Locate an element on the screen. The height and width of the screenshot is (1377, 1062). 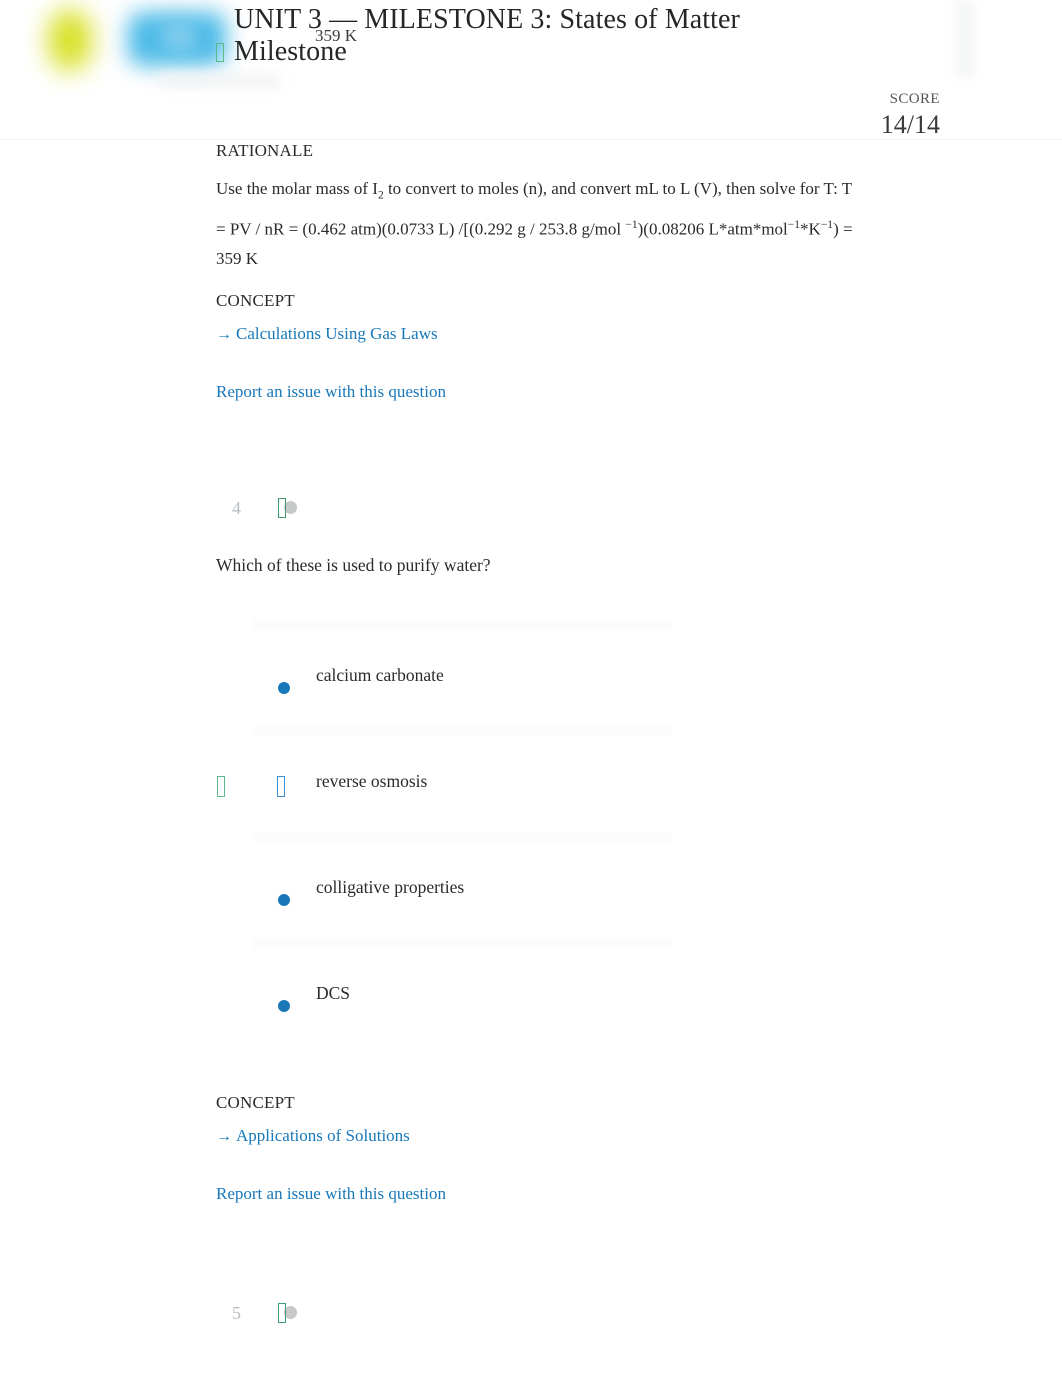
sophia-logo-blue-highlight is located at coordinates (179, 37).